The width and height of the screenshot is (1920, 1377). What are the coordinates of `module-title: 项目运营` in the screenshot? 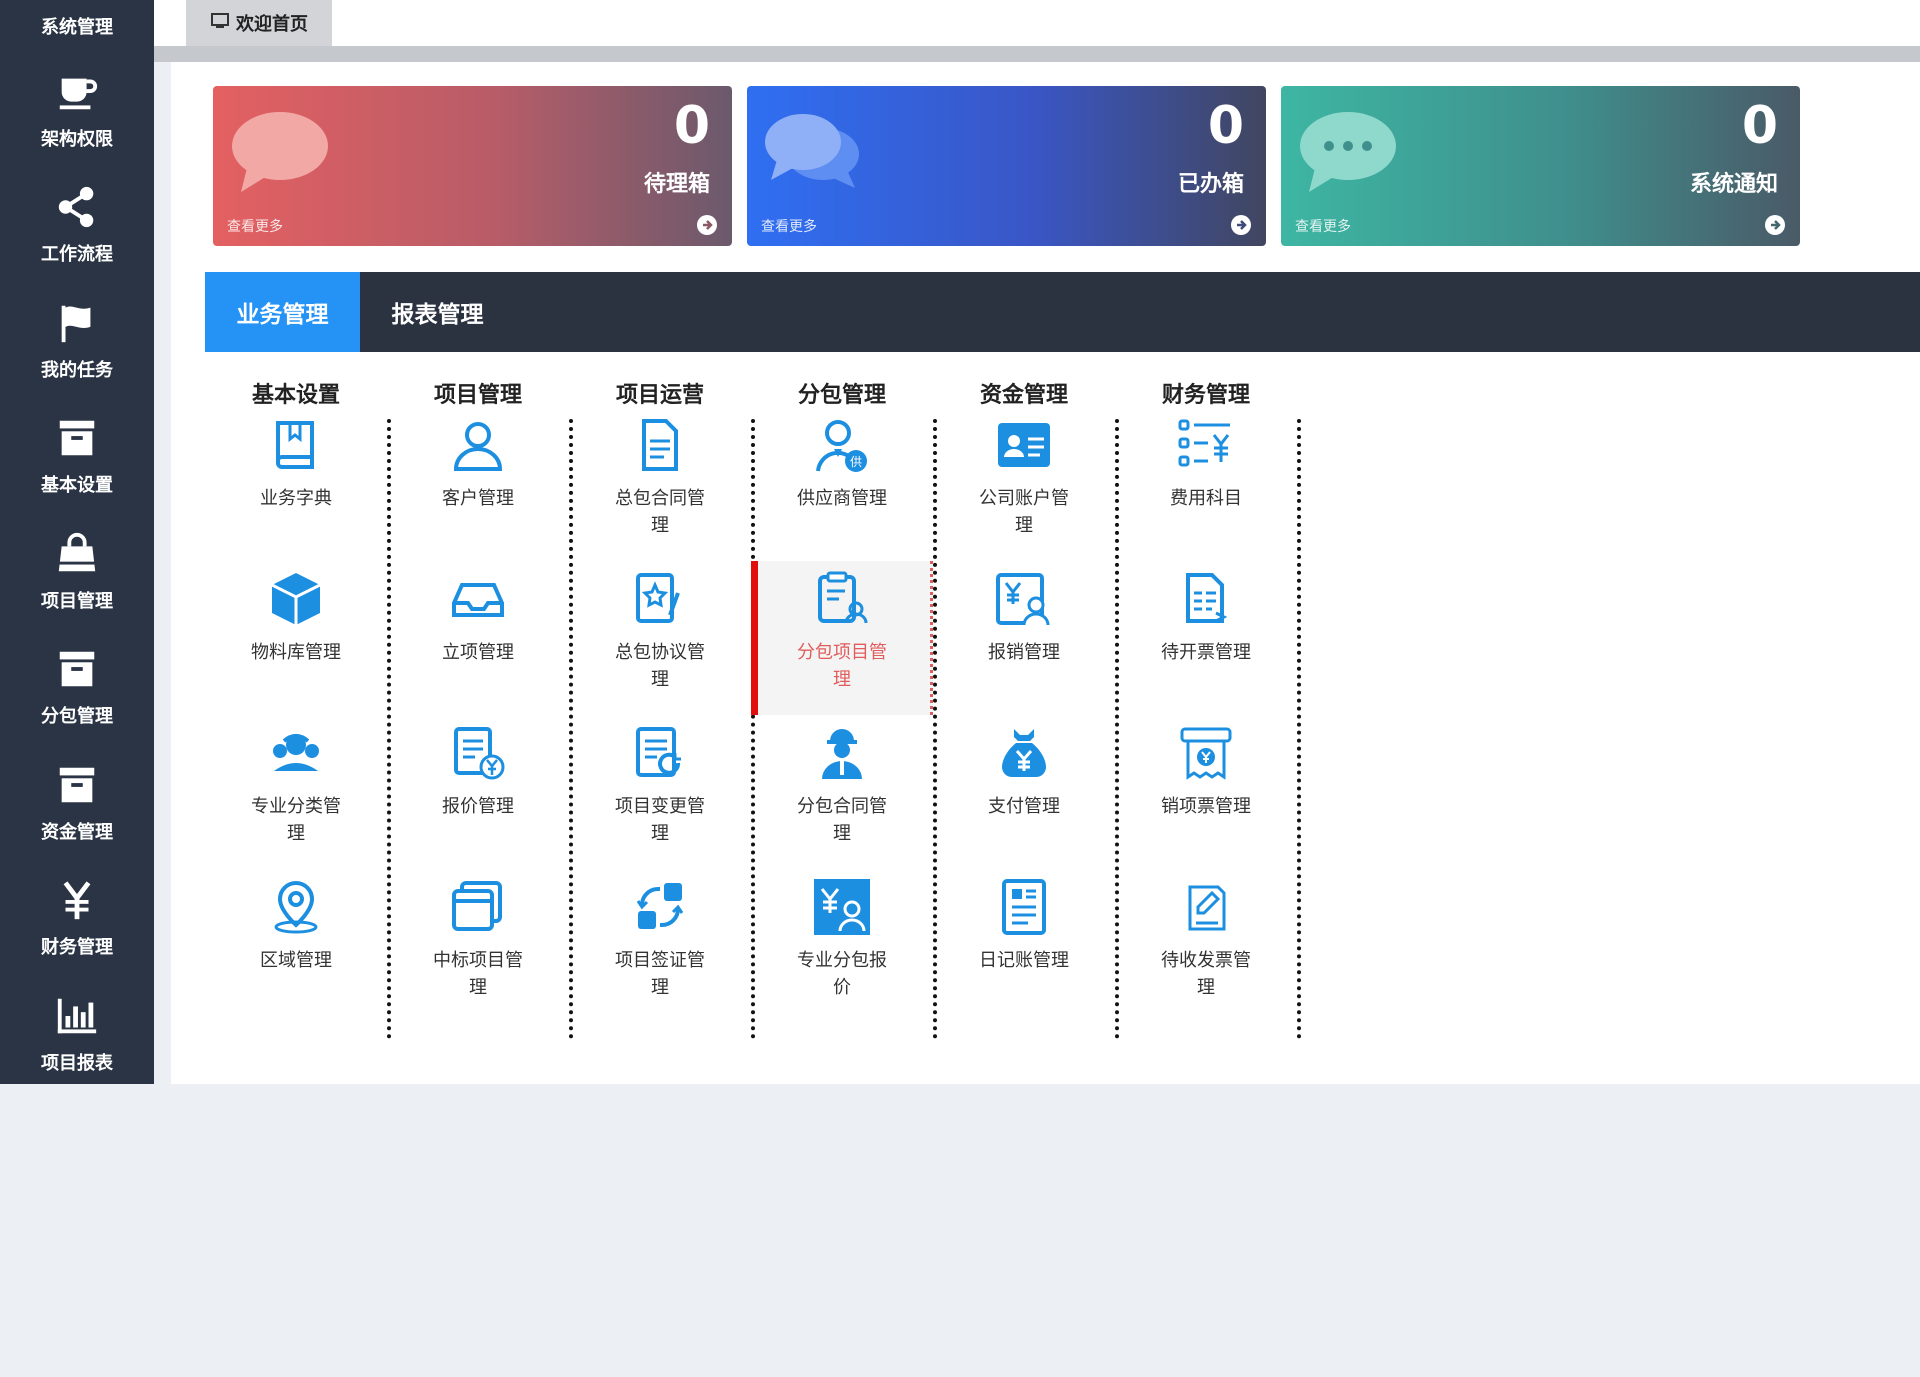 It's located at (659, 395).